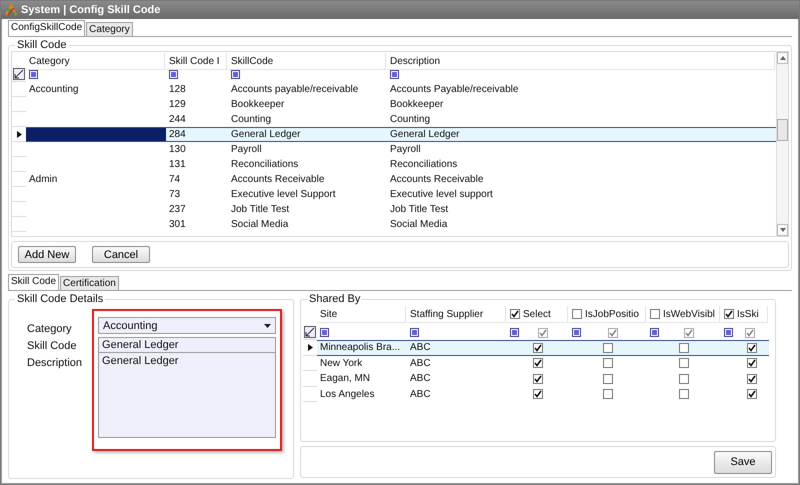 The width and height of the screenshot is (800, 485). Describe the element at coordinates (607, 314) in the screenshot. I see `column-header: IsJobPositio` at that location.